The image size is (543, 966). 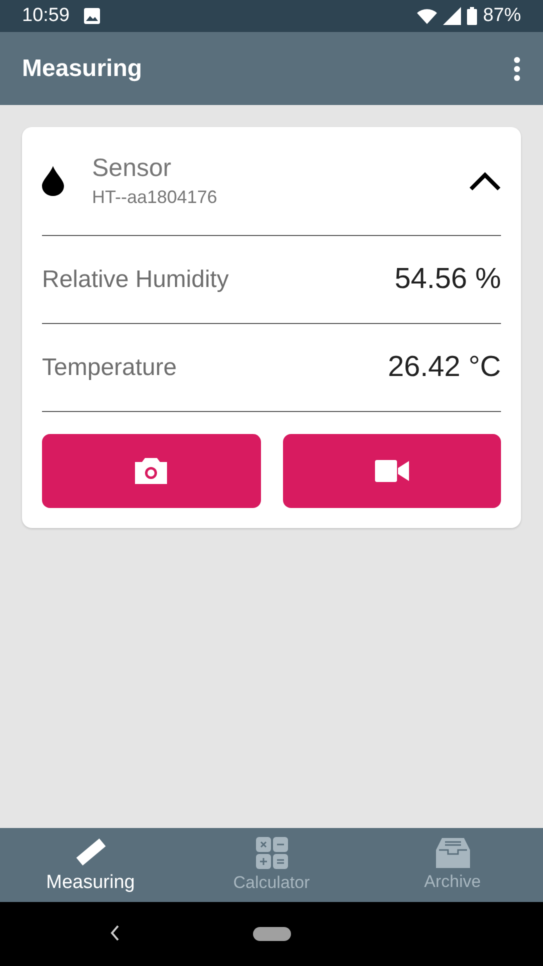 I want to click on video-button, so click(x=391, y=471).